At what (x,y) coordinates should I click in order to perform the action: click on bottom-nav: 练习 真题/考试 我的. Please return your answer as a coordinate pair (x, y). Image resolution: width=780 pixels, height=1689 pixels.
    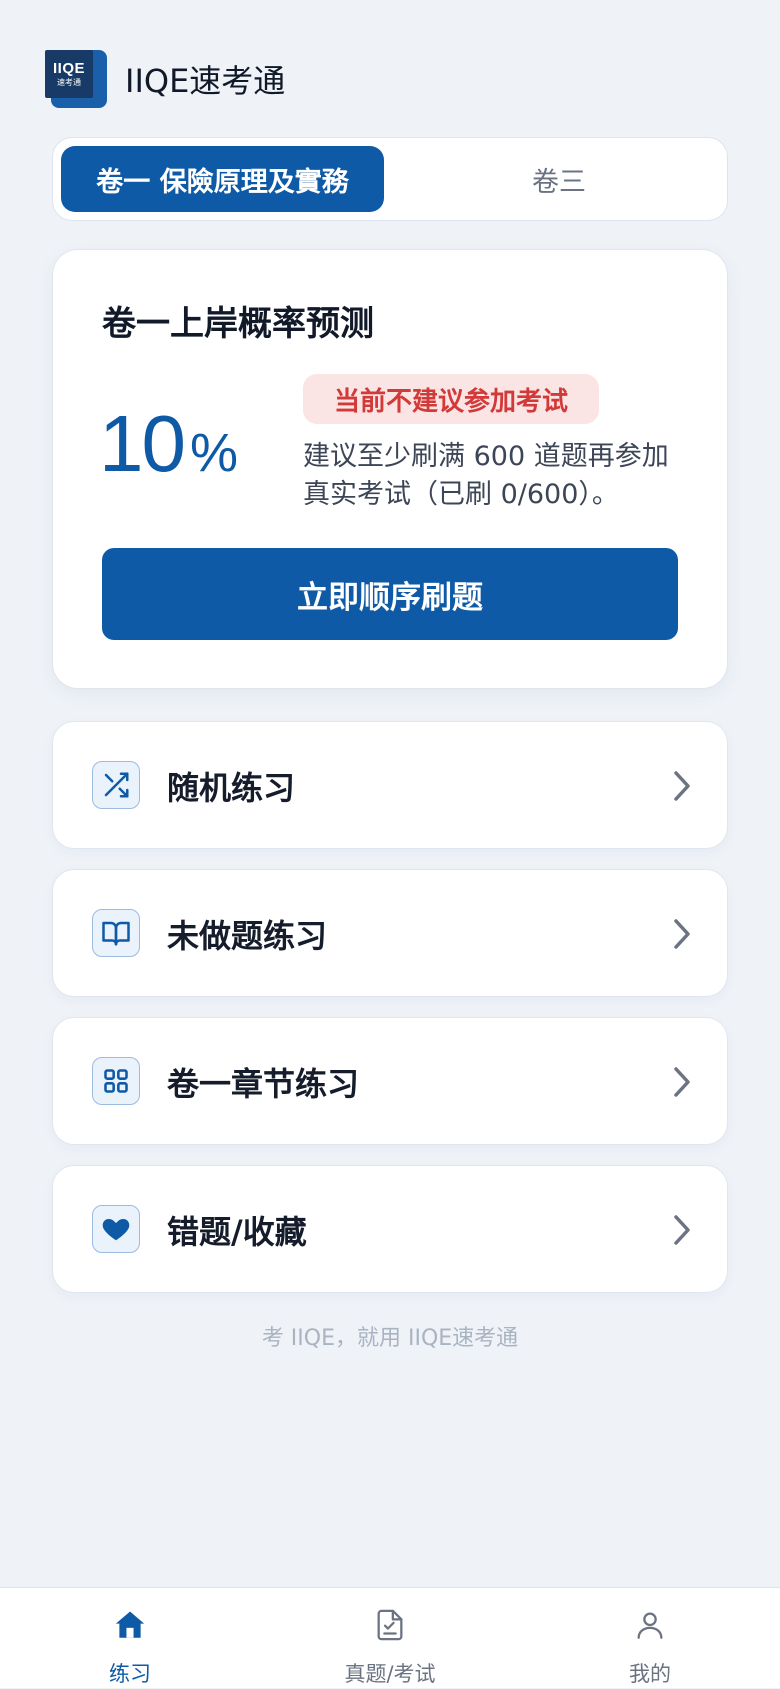
    Looking at the image, I should click on (390, 1637).